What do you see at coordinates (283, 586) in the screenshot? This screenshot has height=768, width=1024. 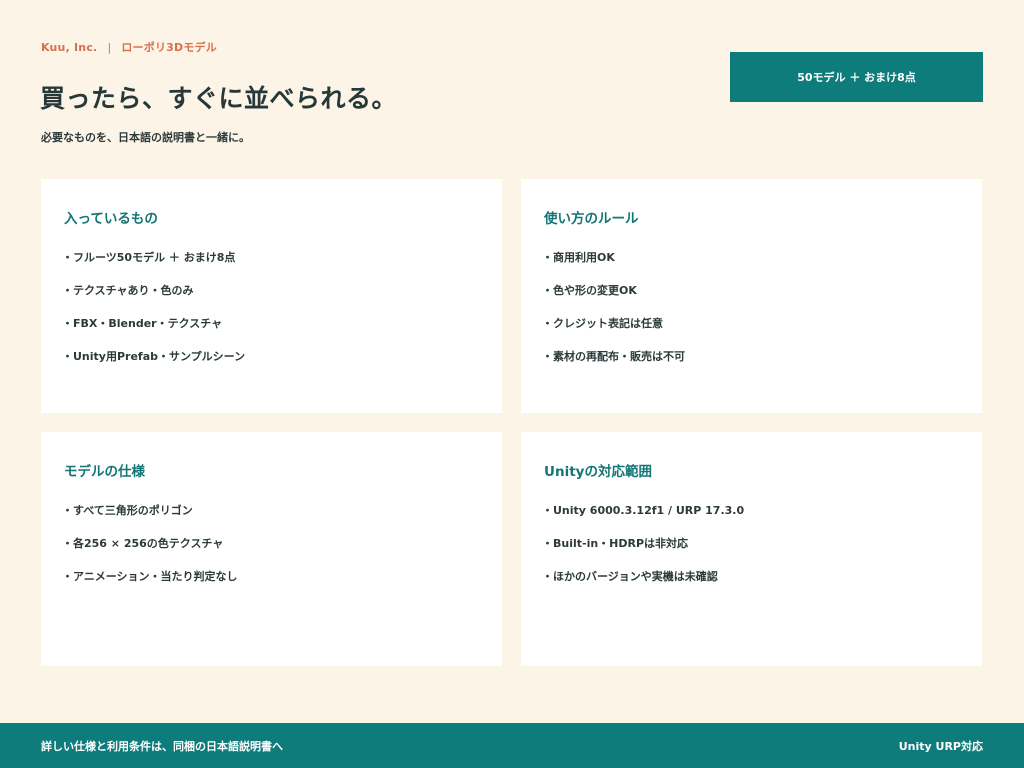 I see `list-item: アニメーション・当たり判定なし` at bounding box center [283, 586].